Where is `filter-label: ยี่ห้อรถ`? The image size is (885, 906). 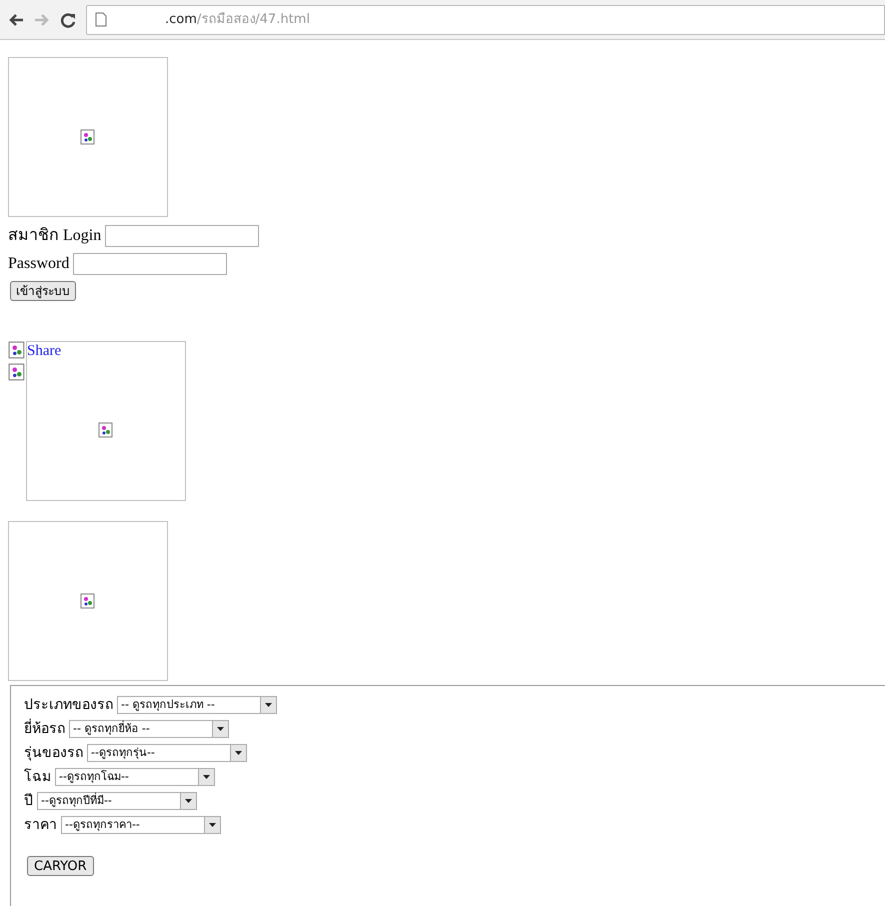
filter-label: ยี่ห้อรถ is located at coordinates (44, 729).